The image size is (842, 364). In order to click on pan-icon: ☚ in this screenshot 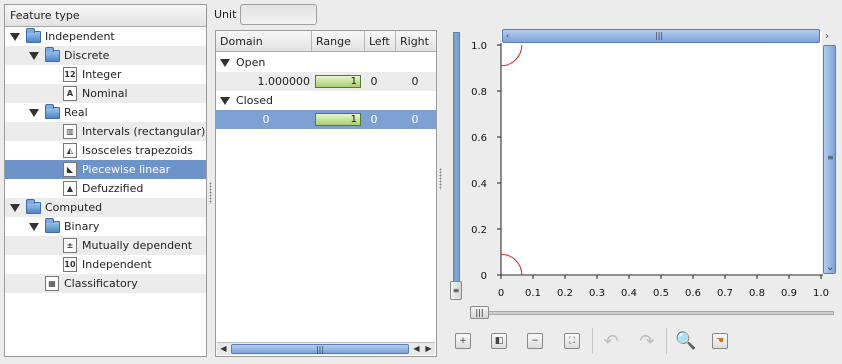, I will do `click(720, 341)`.